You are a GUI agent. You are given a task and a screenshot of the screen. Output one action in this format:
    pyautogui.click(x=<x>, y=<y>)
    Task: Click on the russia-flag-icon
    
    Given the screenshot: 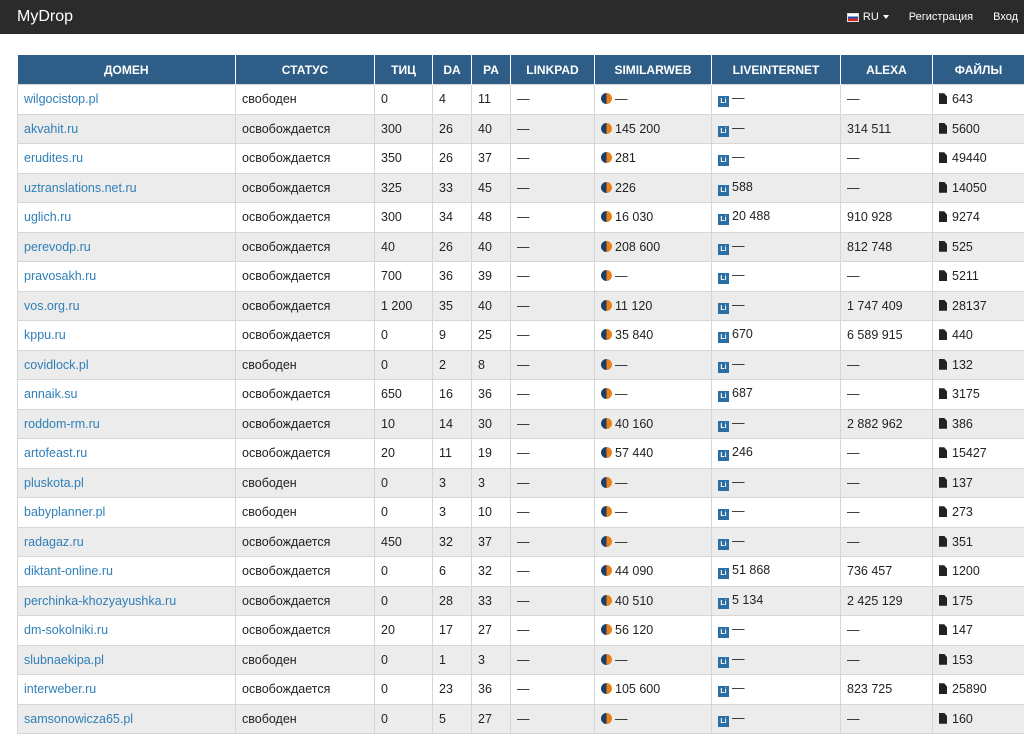 What is the action you would take?
    pyautogui.click(x=853, y=17)
    